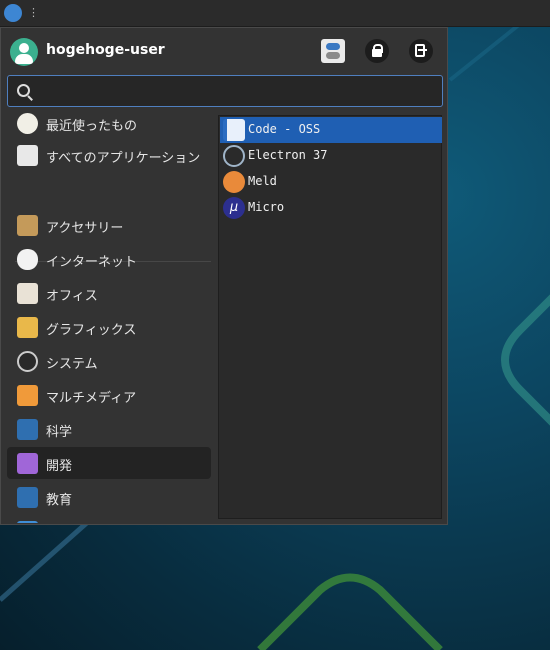 The height and width of the screenshot is (650, 550). I want to click on logout-button, so click(421, 51).